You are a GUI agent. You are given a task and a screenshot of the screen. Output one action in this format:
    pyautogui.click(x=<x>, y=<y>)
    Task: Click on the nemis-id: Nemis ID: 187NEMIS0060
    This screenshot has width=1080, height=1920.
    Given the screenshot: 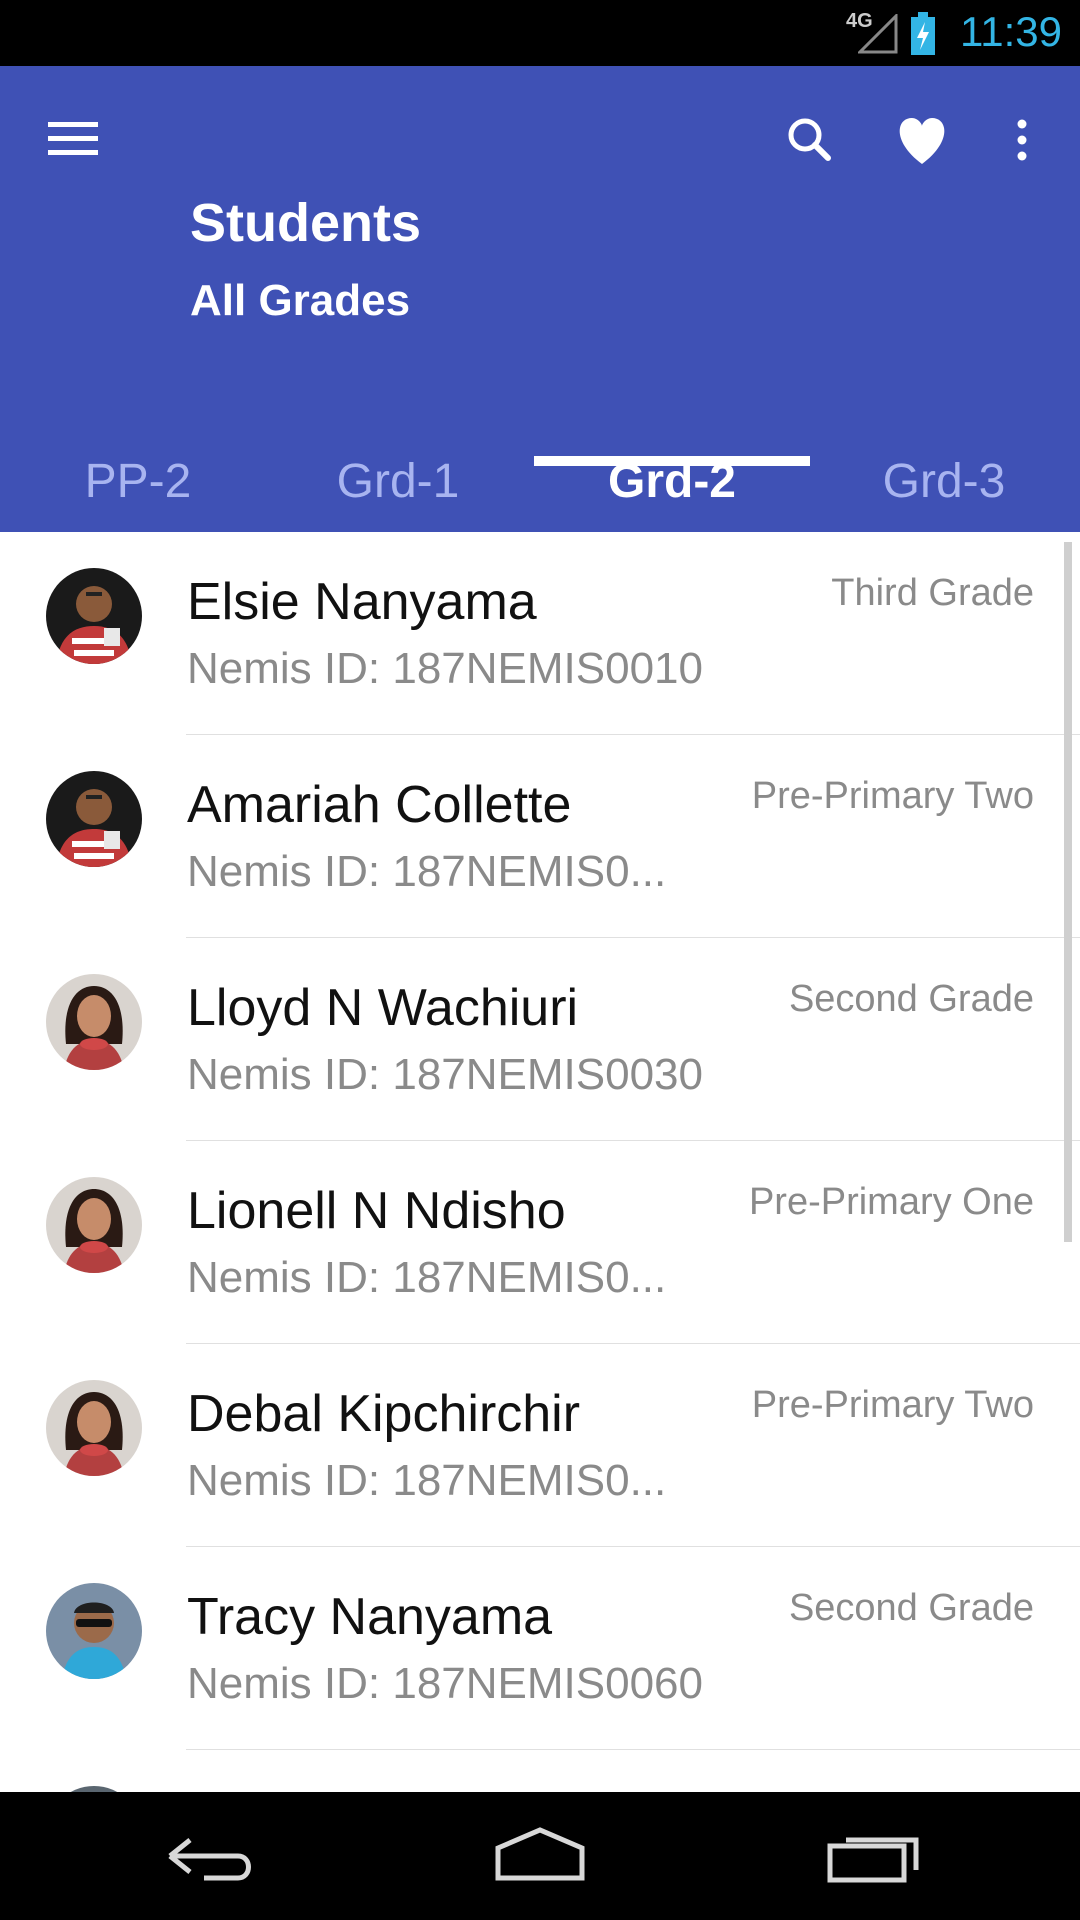 What is the action you would take?
    pyautogui.click(x=445, y=1683)
    